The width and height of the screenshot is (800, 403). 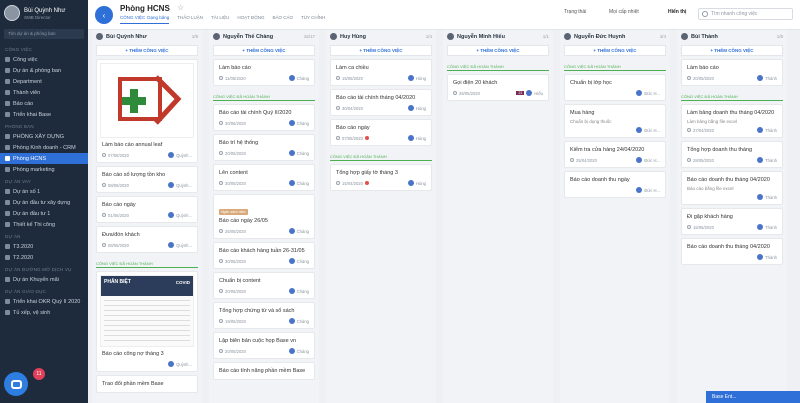 What do you see at coordinates (469, 93) in the screenshot?
I see `card-date: 26/05/2020` at bounding box center [469, 93].